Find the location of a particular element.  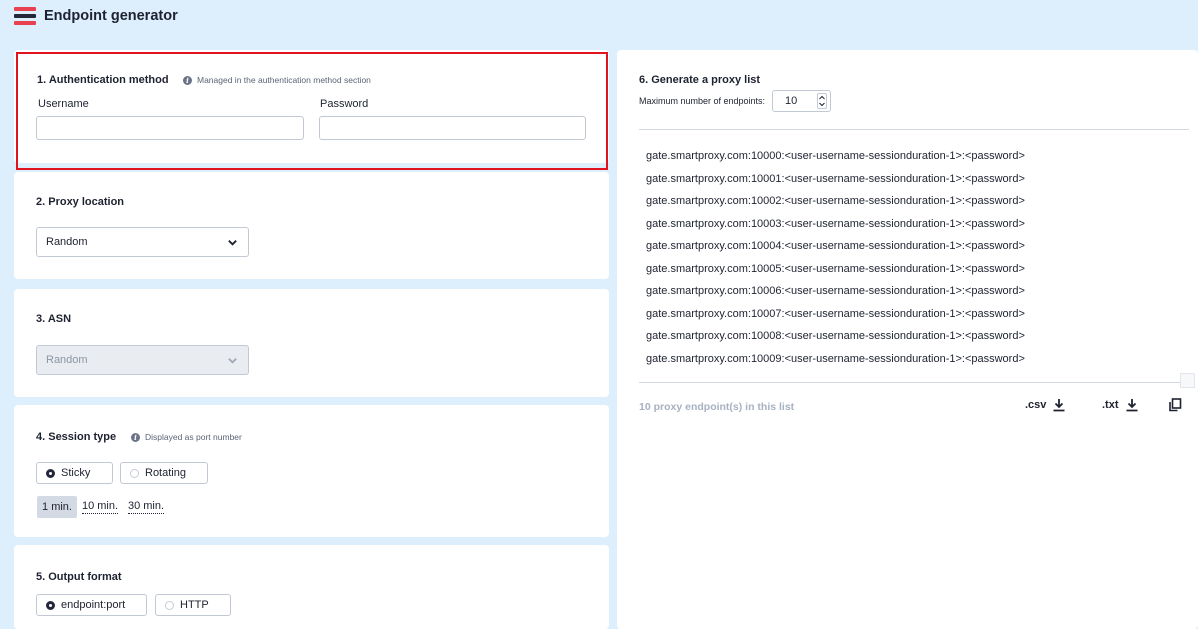

session-hint: i Displayed as port number is located at coordinates (186, 437).